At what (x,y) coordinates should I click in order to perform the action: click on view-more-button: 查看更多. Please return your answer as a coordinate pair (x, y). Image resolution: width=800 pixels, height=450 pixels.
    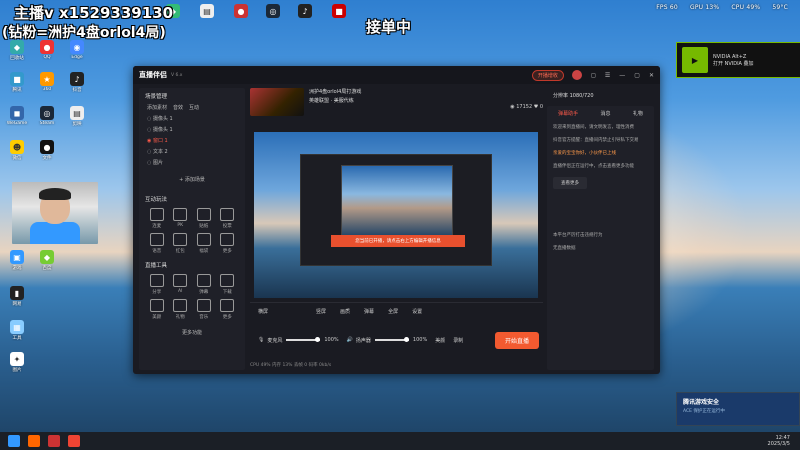
    Looking at the image, I should click on (570, 183).